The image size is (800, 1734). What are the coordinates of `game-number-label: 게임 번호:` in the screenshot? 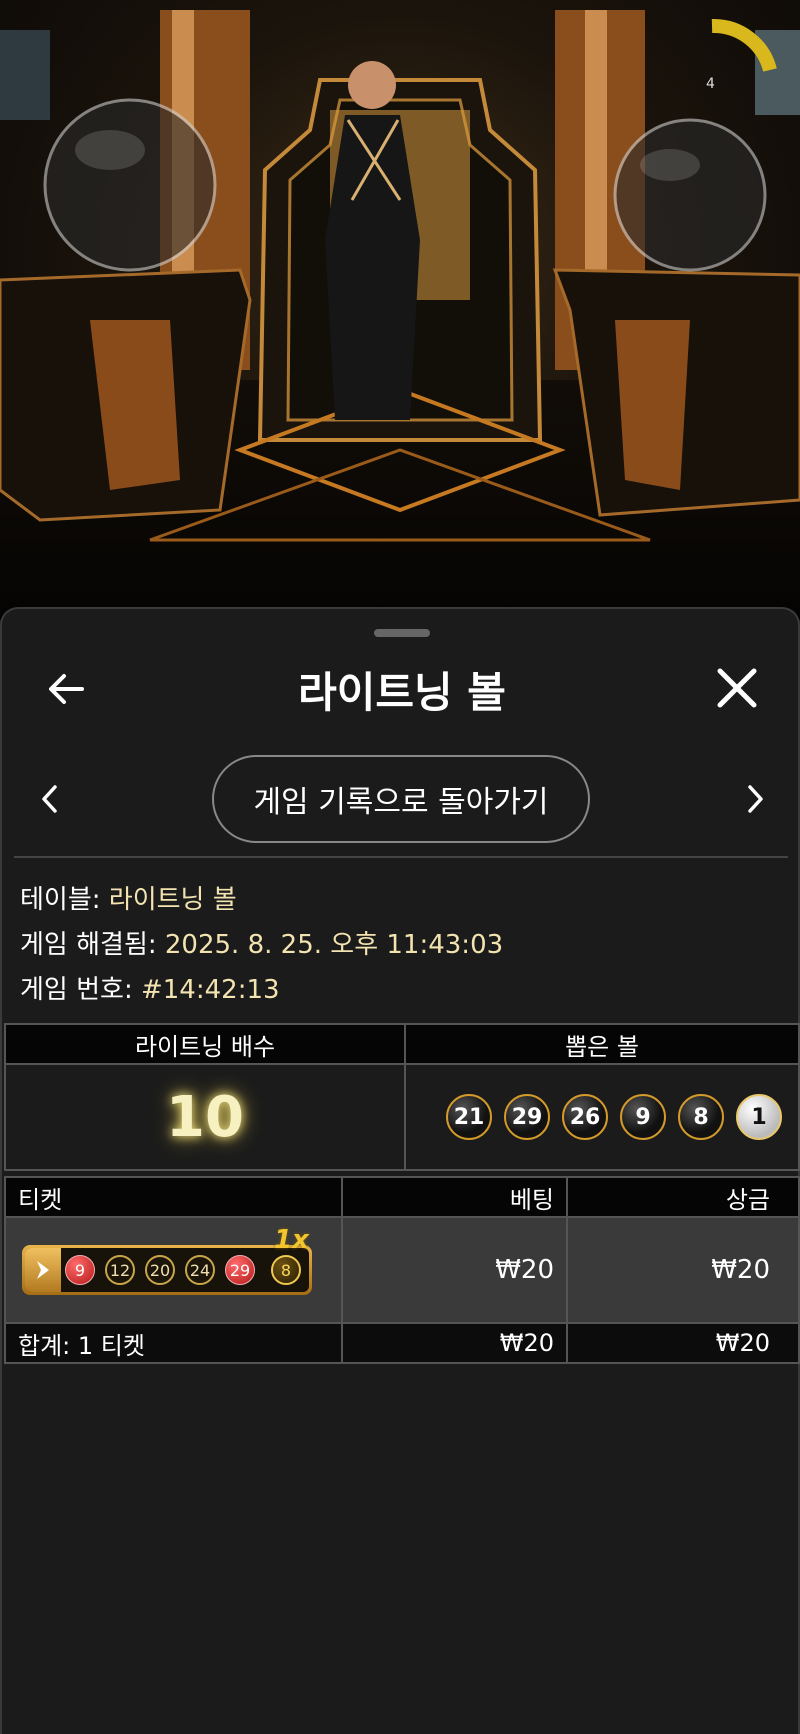 It's located at (76, 990).